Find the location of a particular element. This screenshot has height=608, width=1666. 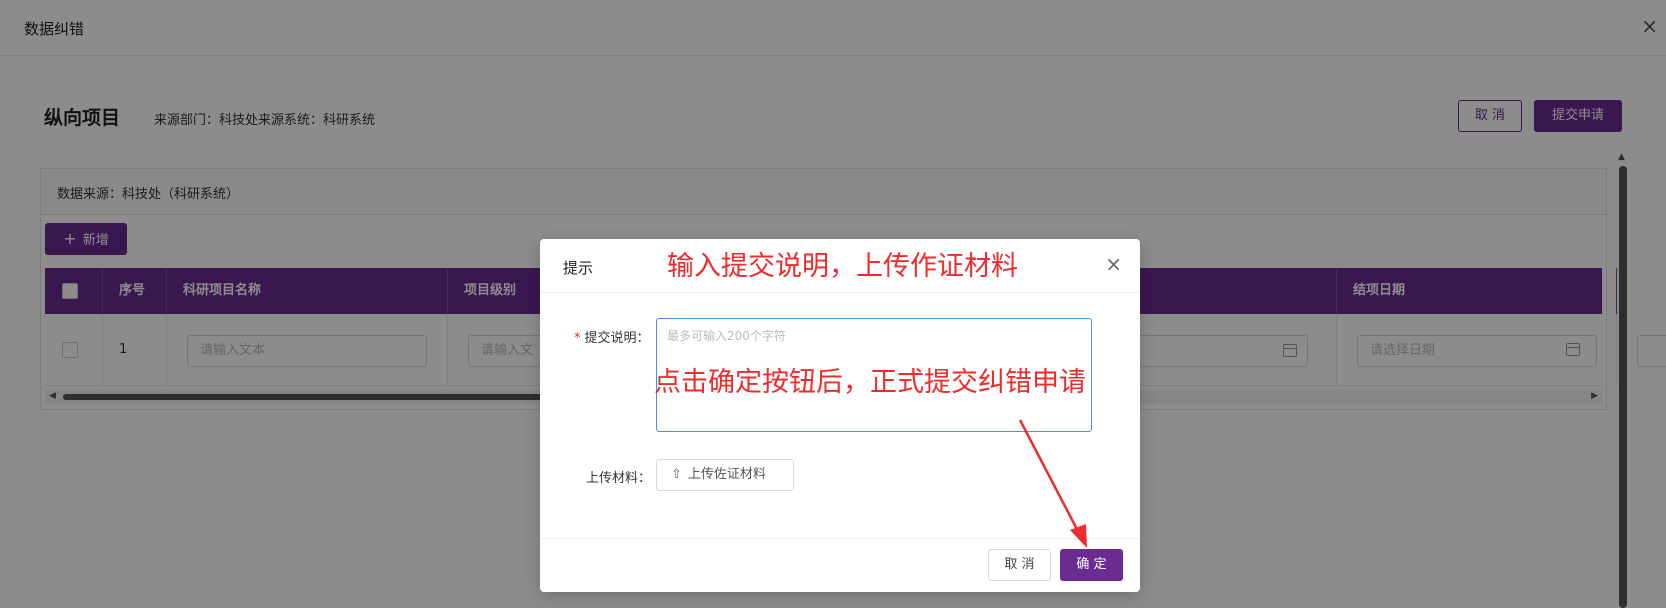

upload-button: ⇧ 上传佐证材料 is located at coordinates (725, 475).